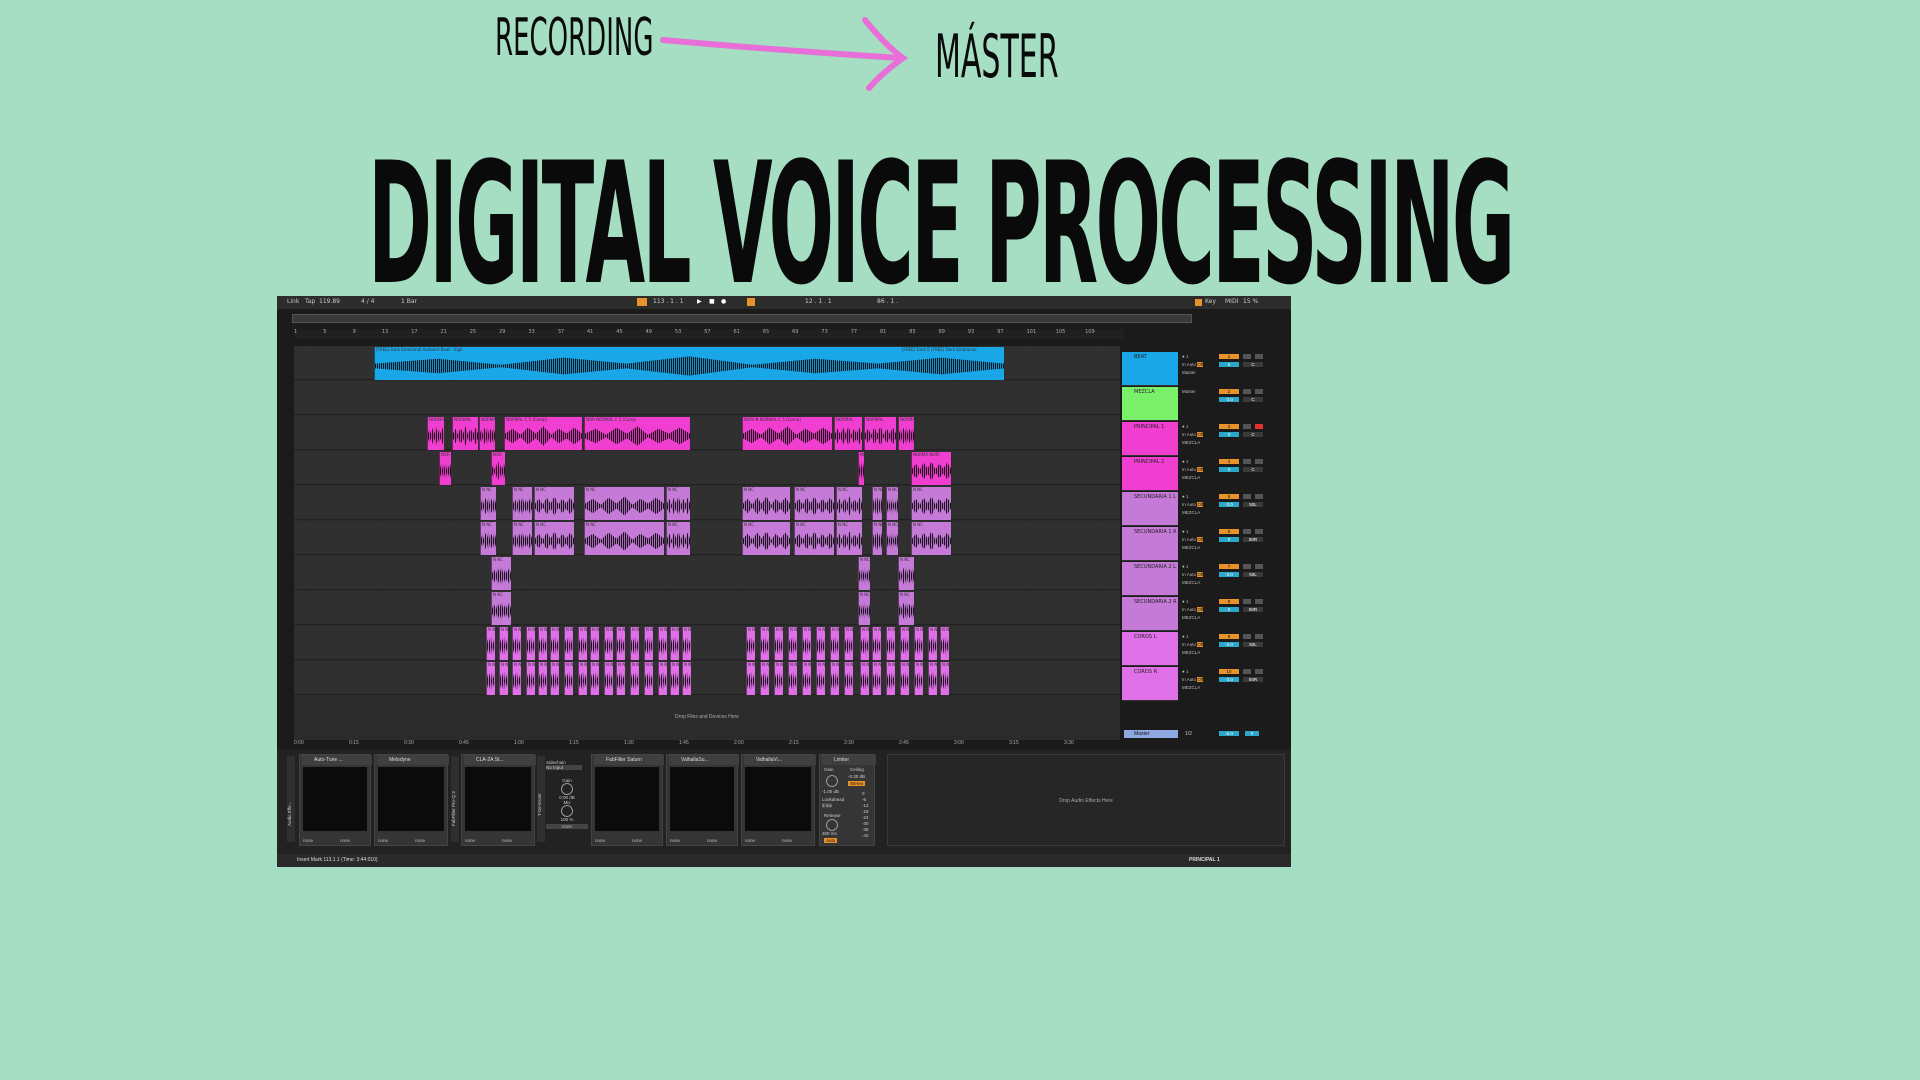 The width and height of the screenshot is (1920, 1080). I want to click on overview-bar, so click(742, 318).